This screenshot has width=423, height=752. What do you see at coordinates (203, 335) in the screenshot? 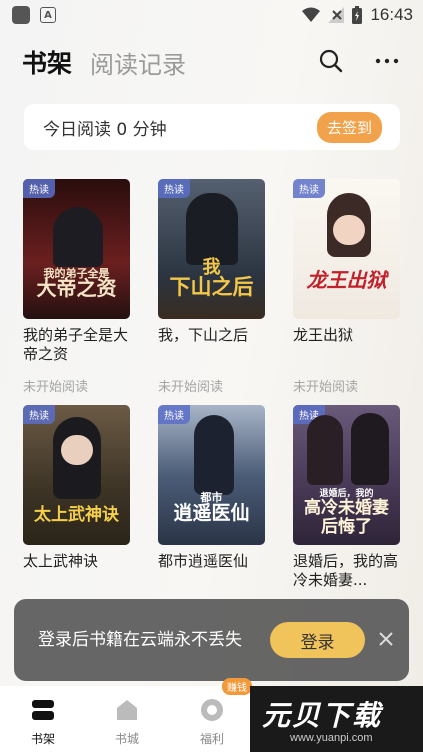
I see `book-title: 我，下山之后` at bounding box center [203, 335].